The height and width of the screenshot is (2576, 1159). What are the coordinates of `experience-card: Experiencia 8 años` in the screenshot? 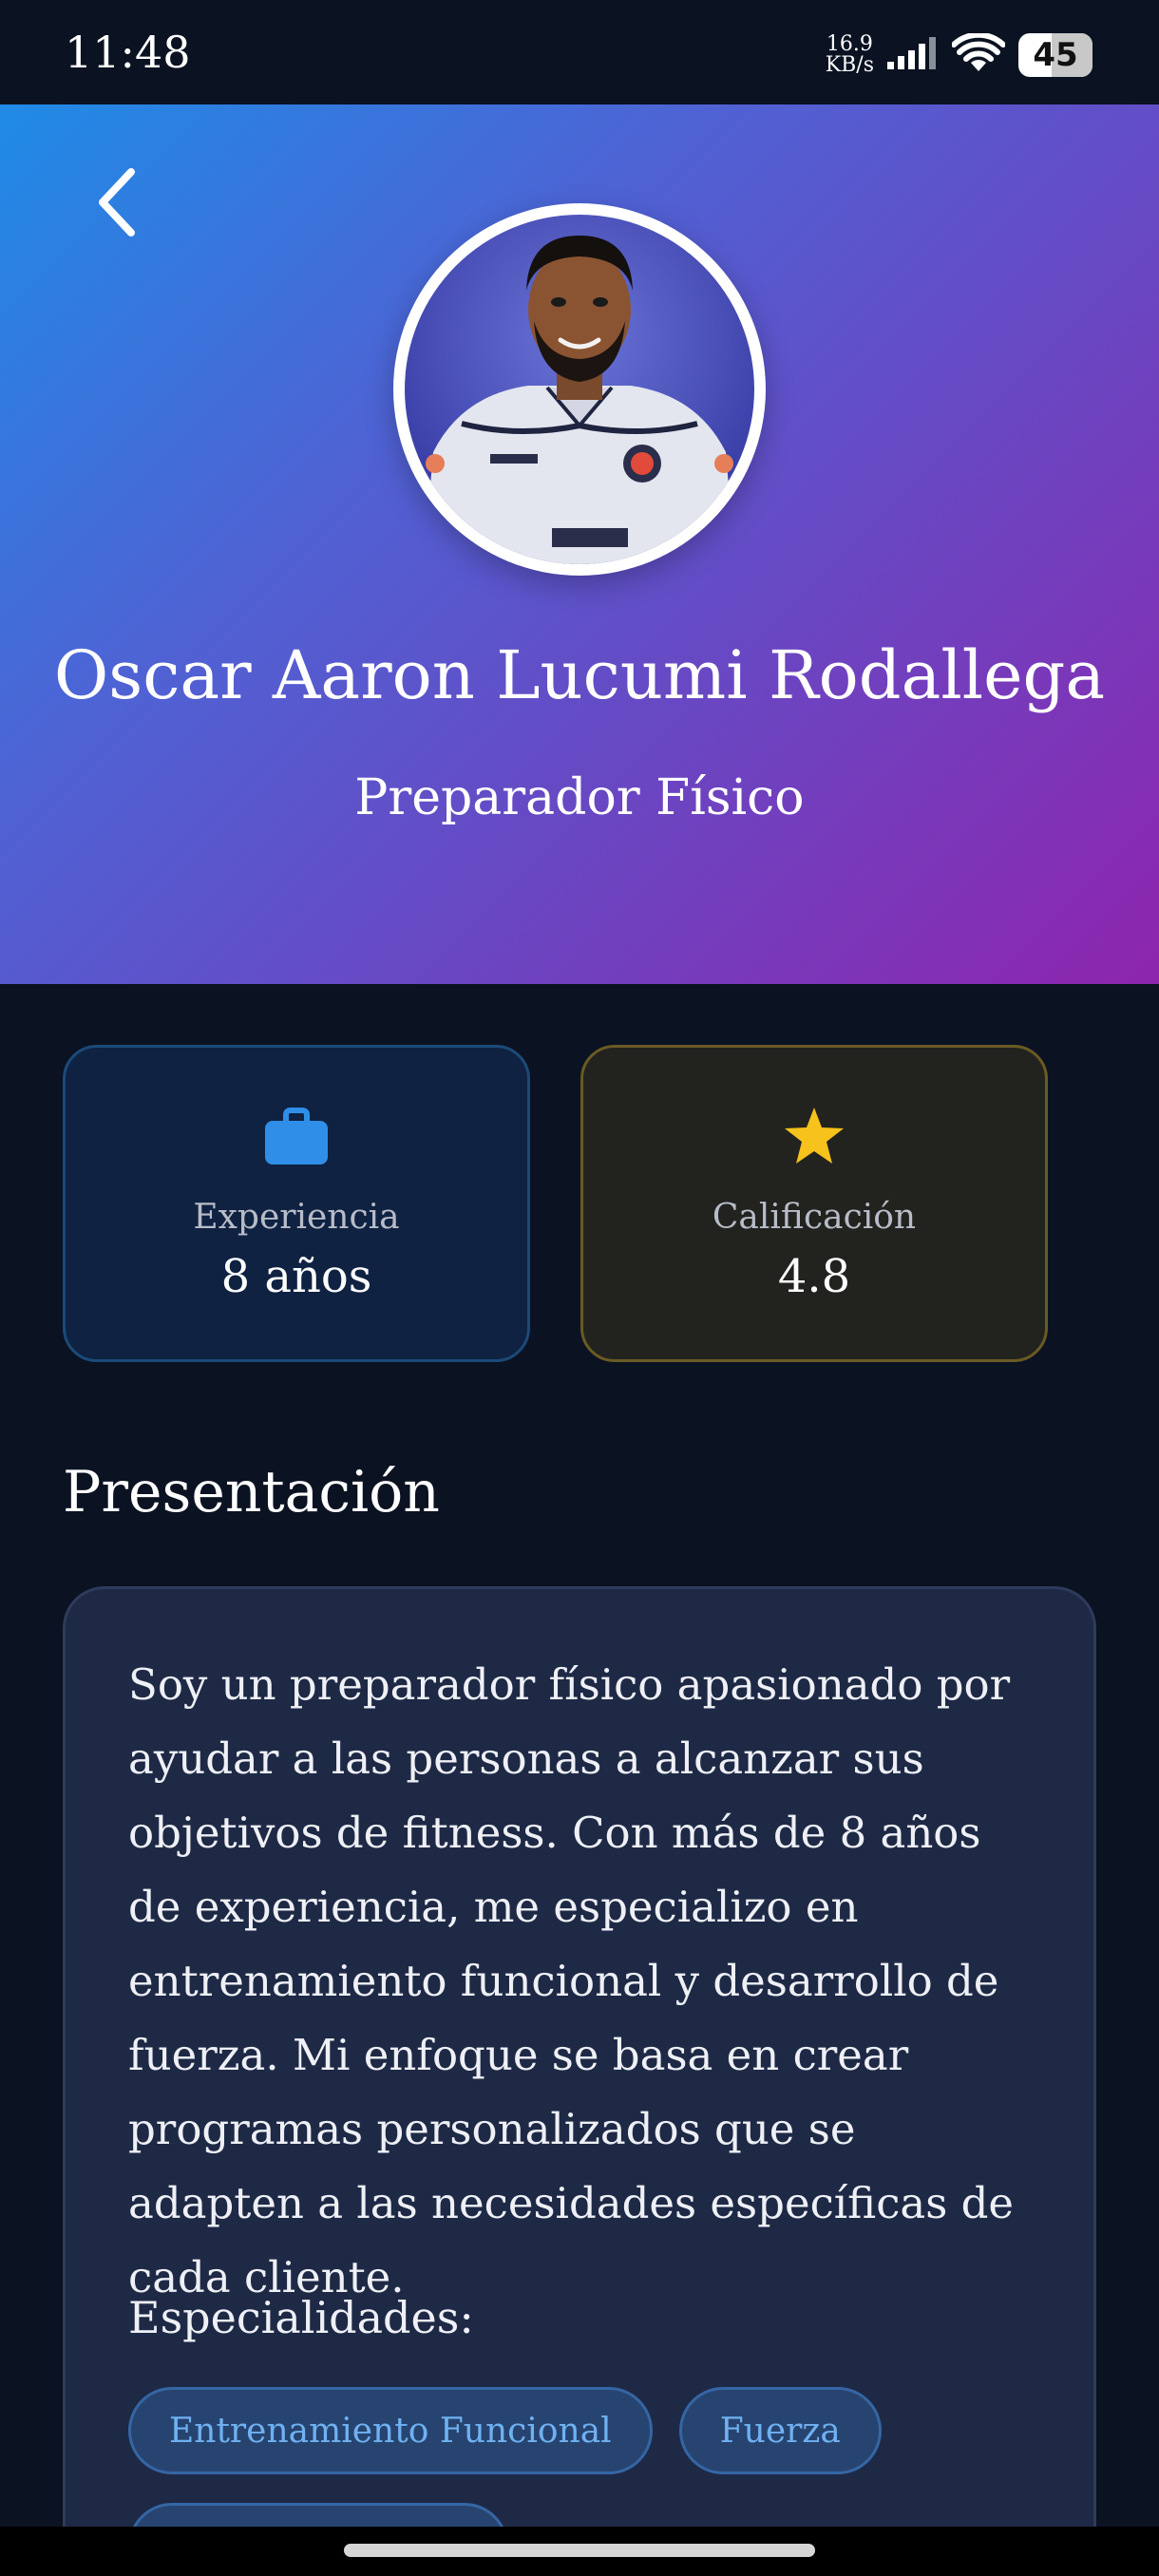 It's located at (296, 1203).